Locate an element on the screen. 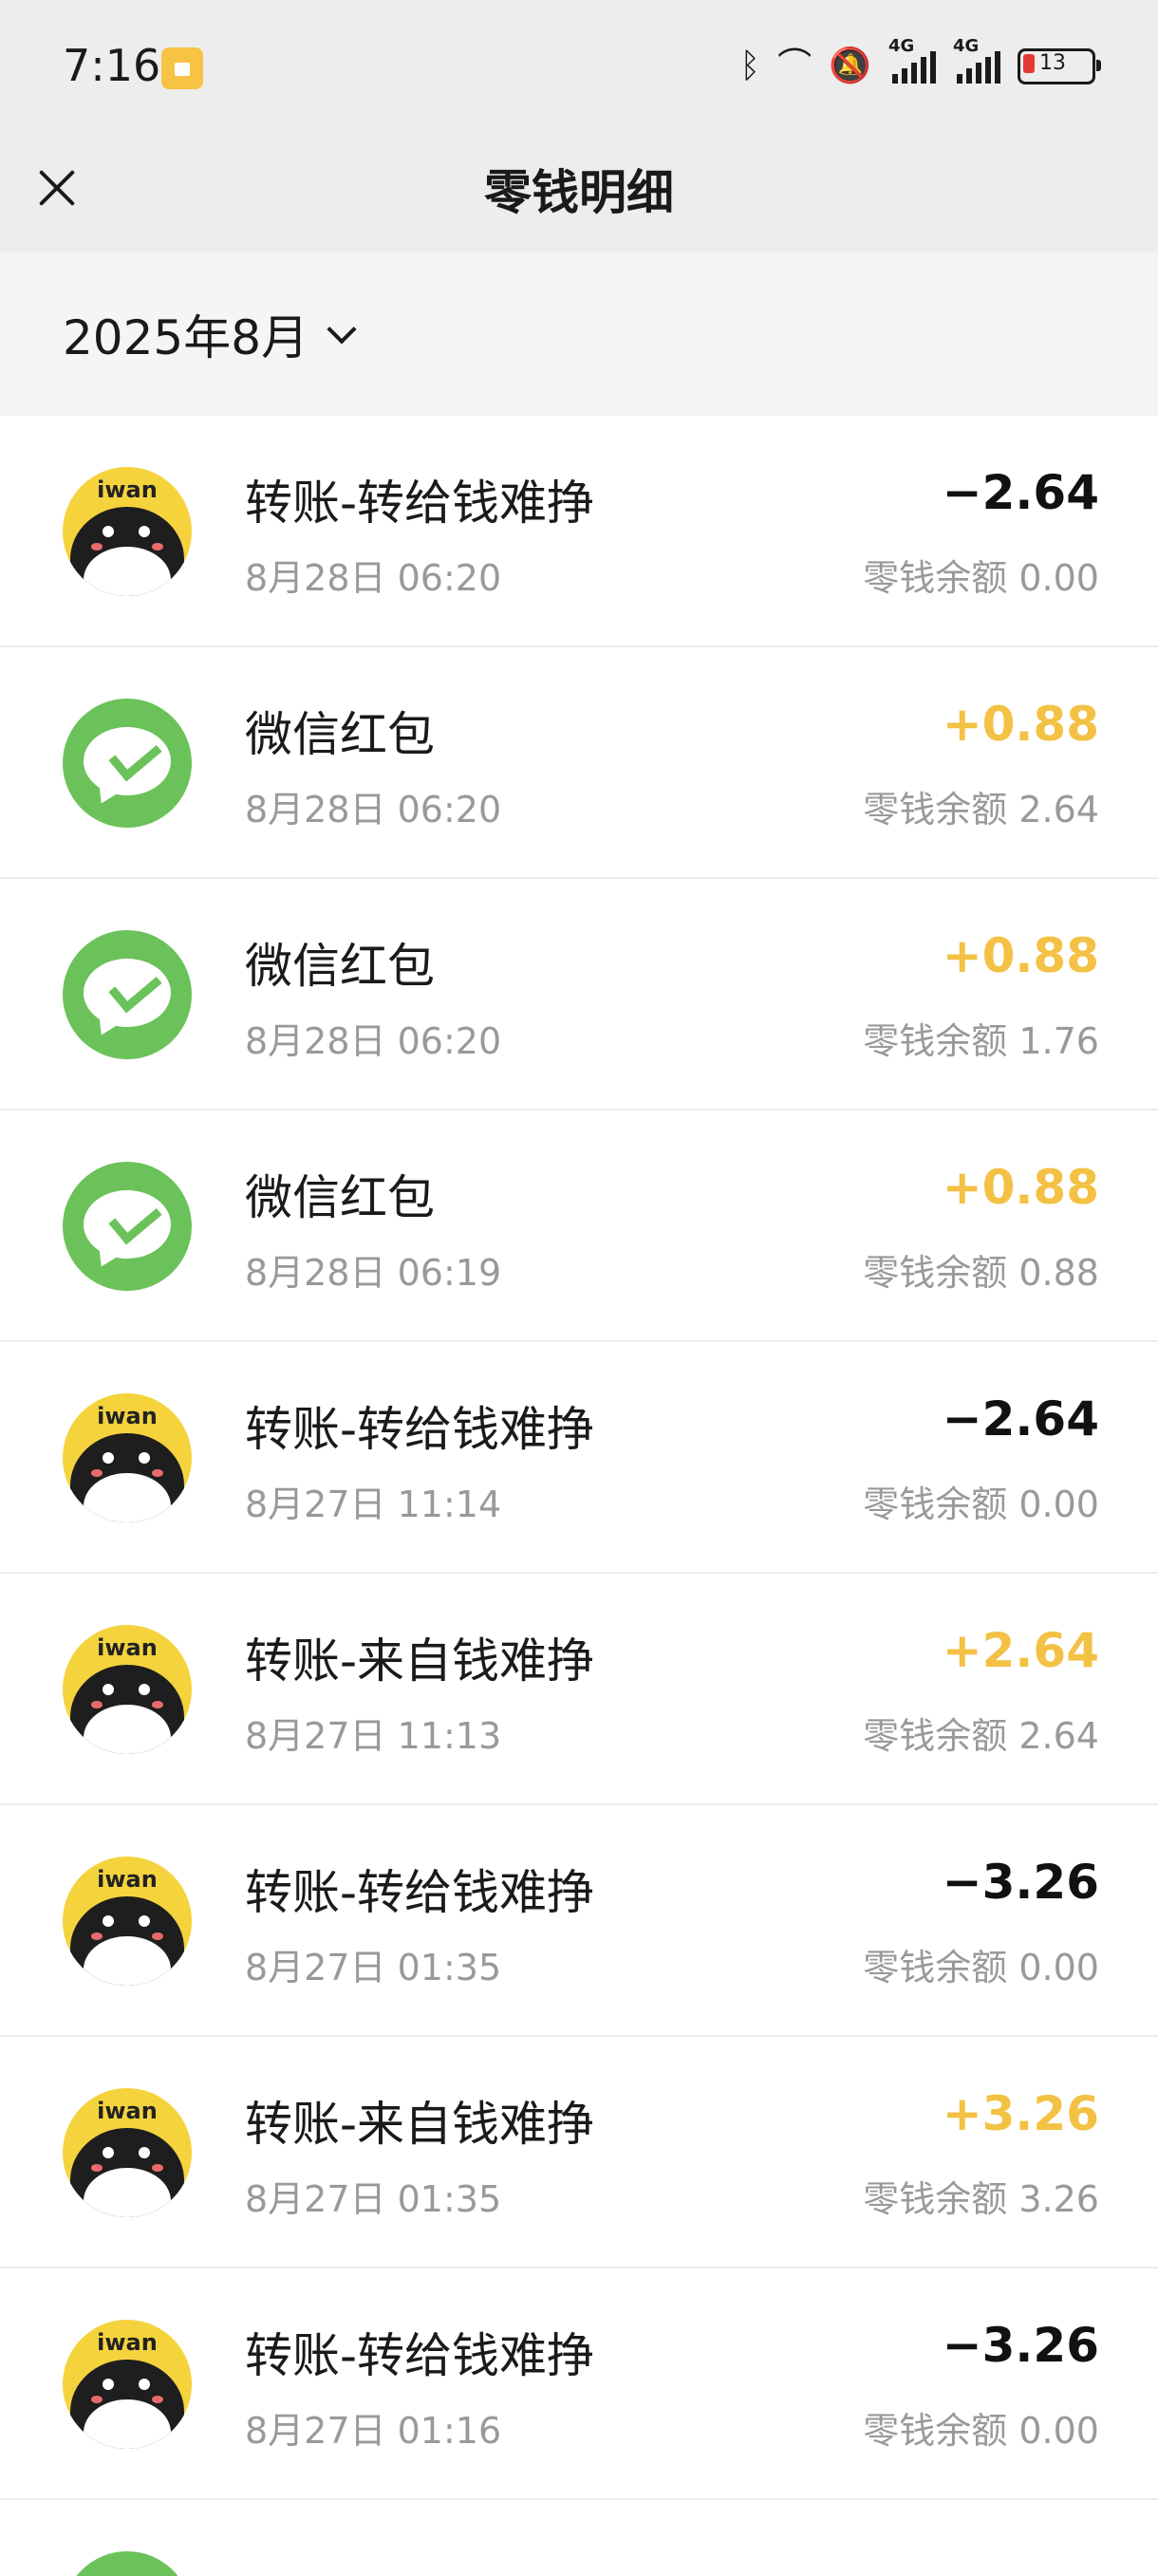  transaction-time: 8月27日 11:13 is located at coordinates (373, 1736).